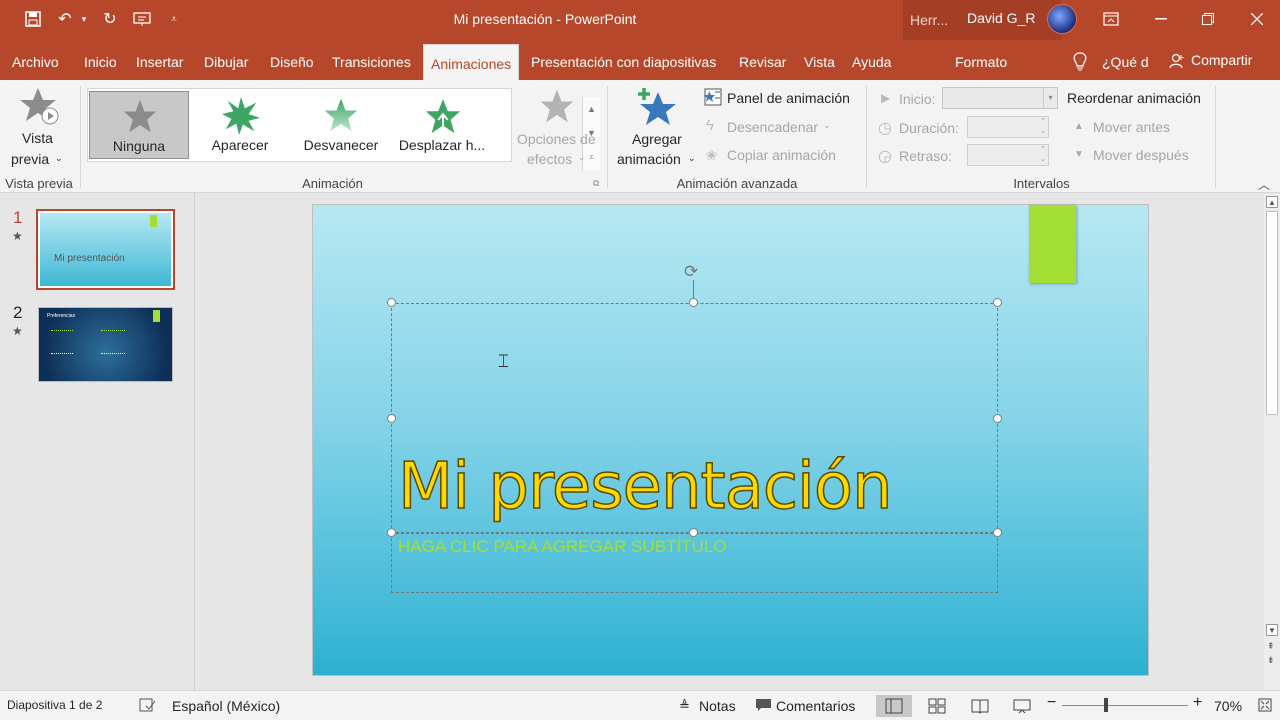 The image size is (1280, 720). I want to click on tab-revisar: Revisar, so click(762, 60).